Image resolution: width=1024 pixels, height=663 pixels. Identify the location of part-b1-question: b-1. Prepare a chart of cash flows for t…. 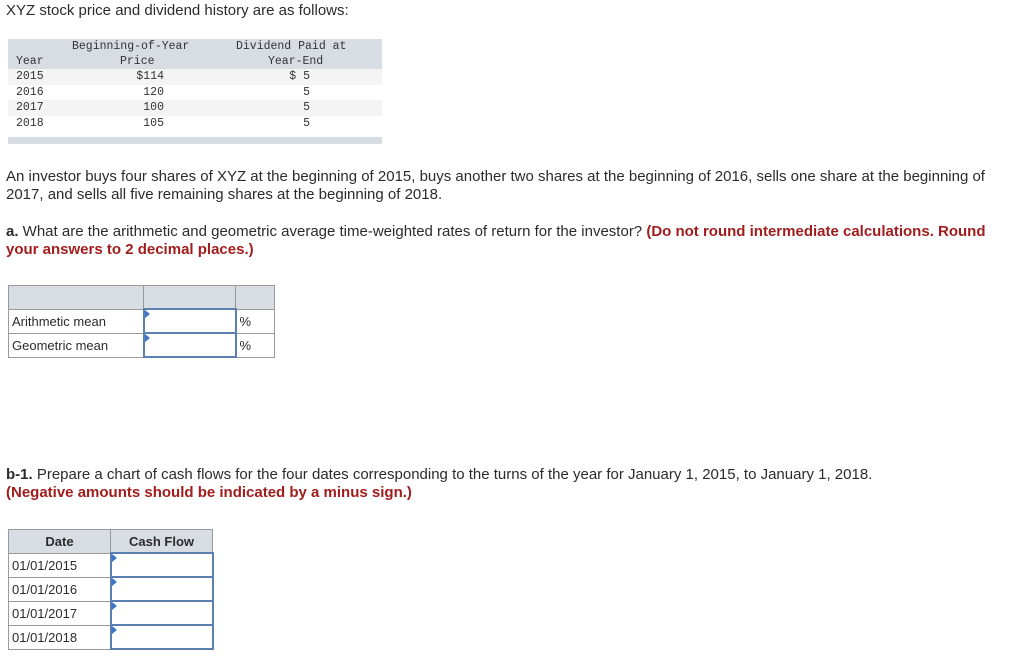
(506, 484).